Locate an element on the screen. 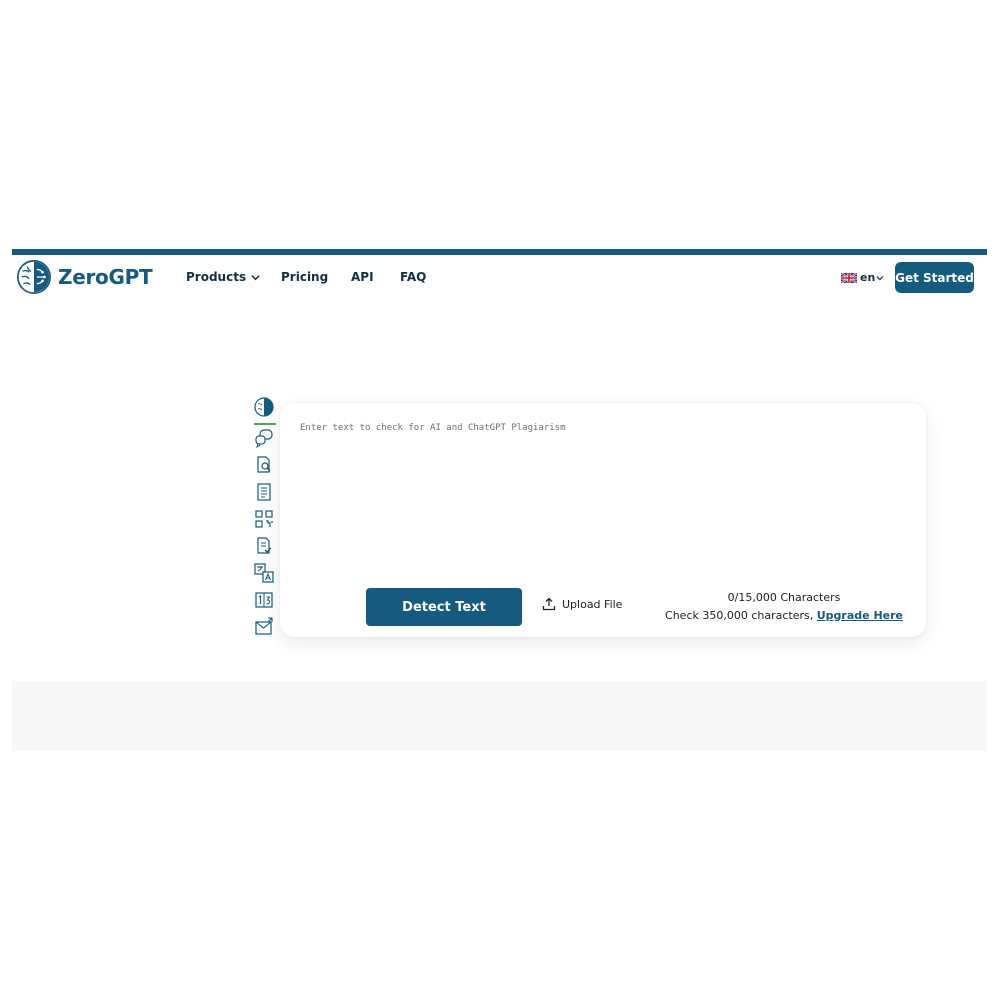 The image size is (1000, 1000). upgrade-line: Check 350,000 characters, Upgrade Here is located at coordinates (784, 616).